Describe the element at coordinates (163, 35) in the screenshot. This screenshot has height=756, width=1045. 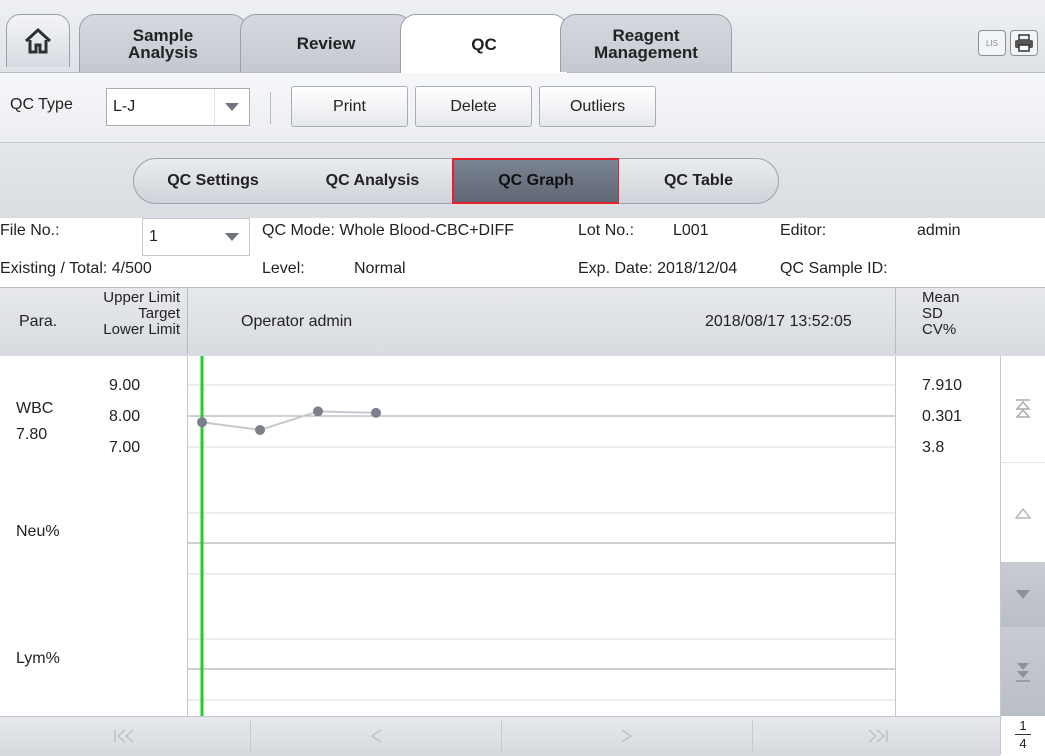
I see `tab-label-line1: Sample` at that location.